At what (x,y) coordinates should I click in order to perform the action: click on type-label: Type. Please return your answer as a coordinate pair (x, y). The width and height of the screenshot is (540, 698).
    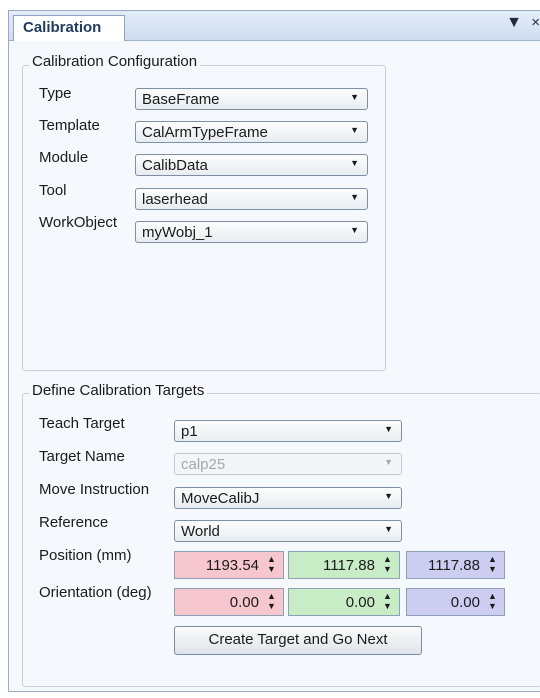
    Looking at the image, I should click on (55, 93).